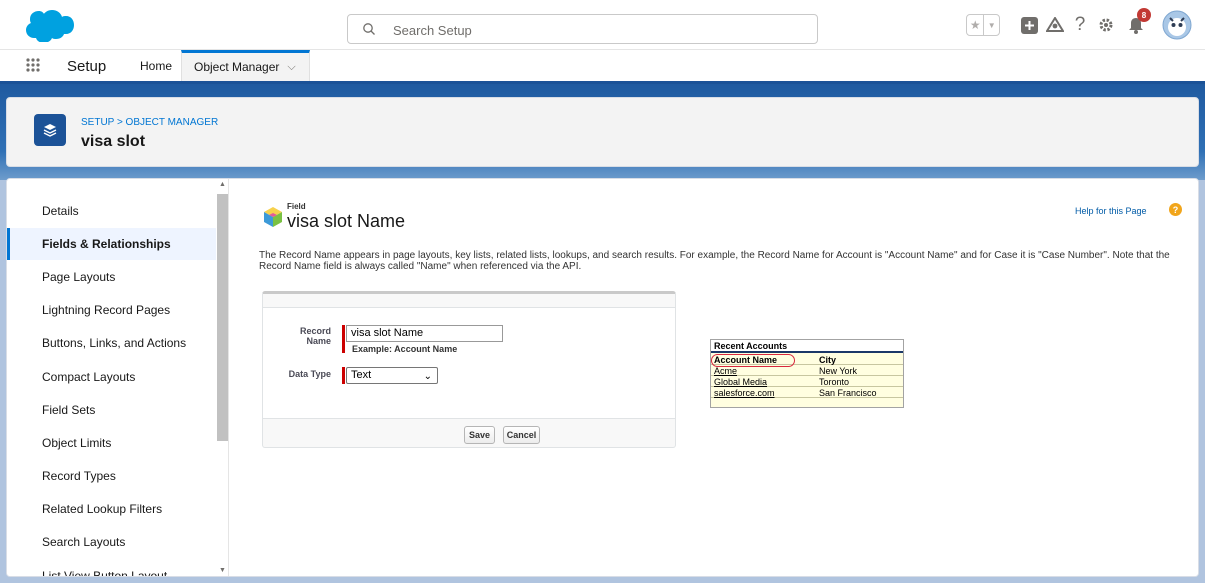 The width and height of the screenshot is (1205, 583). Describe the element at coordinates (84, 542) in the screenshot. I see `sidebar-item-label: Search Layouts` at that location.